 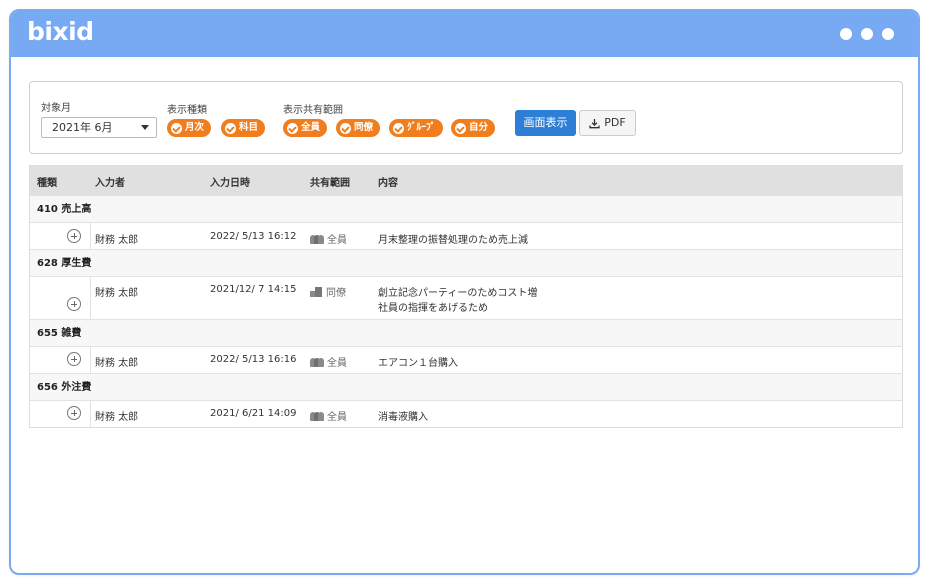 What do you see at coordinates (466, 208) in the screenshot?
I see `account-group-title: 410 売上高` at bounding box center [466, 208].